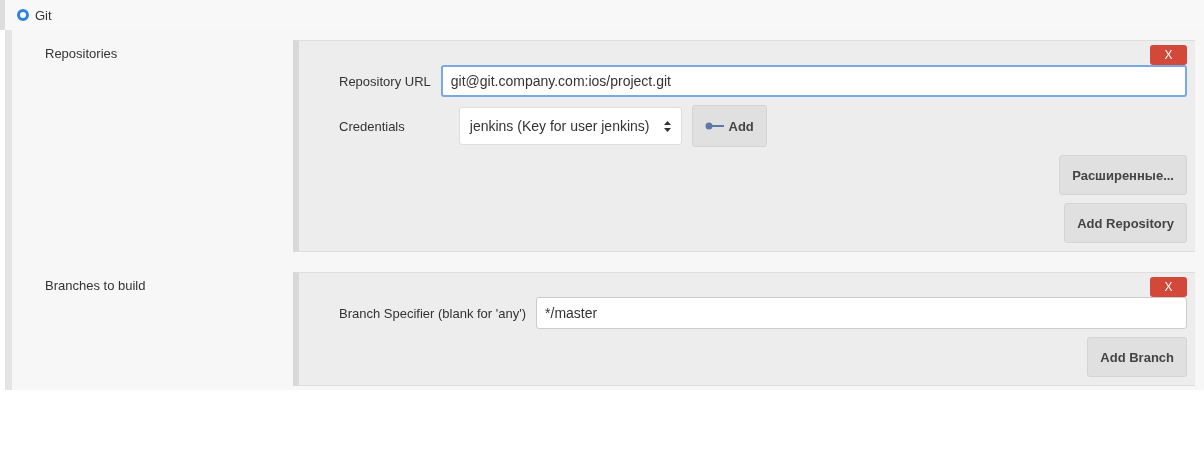 This screenshot has height=459, width=1204. What do you see at coordinates (570, 126) in the screenshot?
I see `credentials-dropdown: jenkins (Key for user jenkins)` at bounding box center [570, 126].